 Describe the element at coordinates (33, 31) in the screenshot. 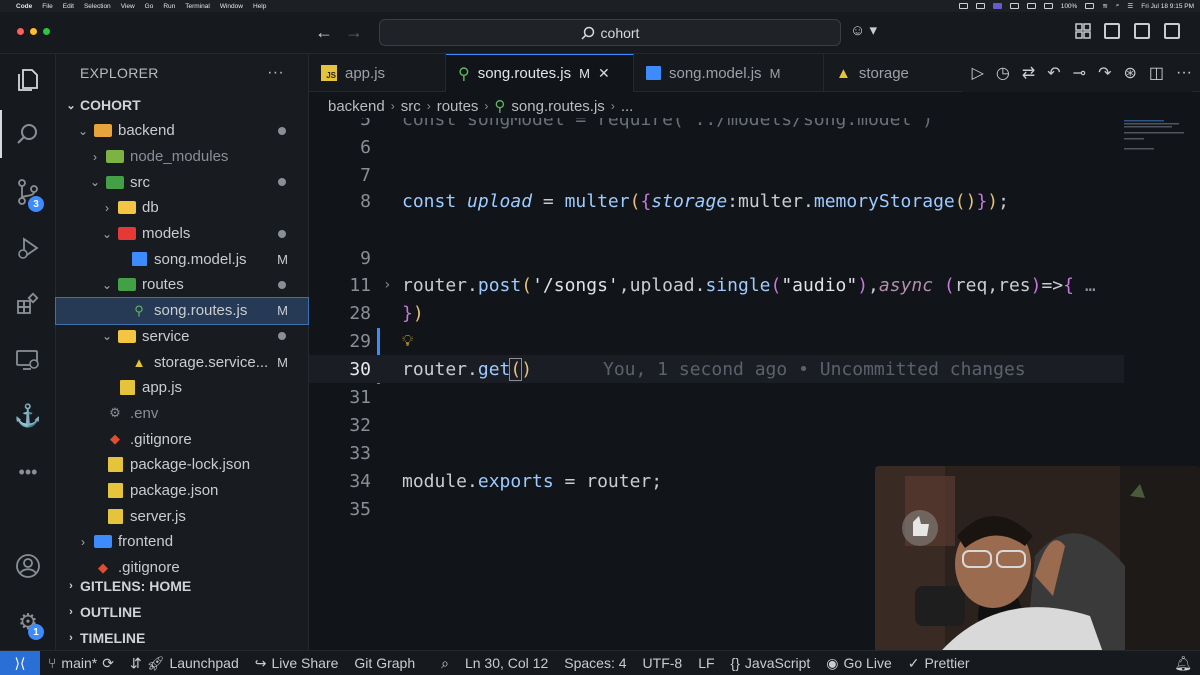

I see `minimize-window-button` at that location.